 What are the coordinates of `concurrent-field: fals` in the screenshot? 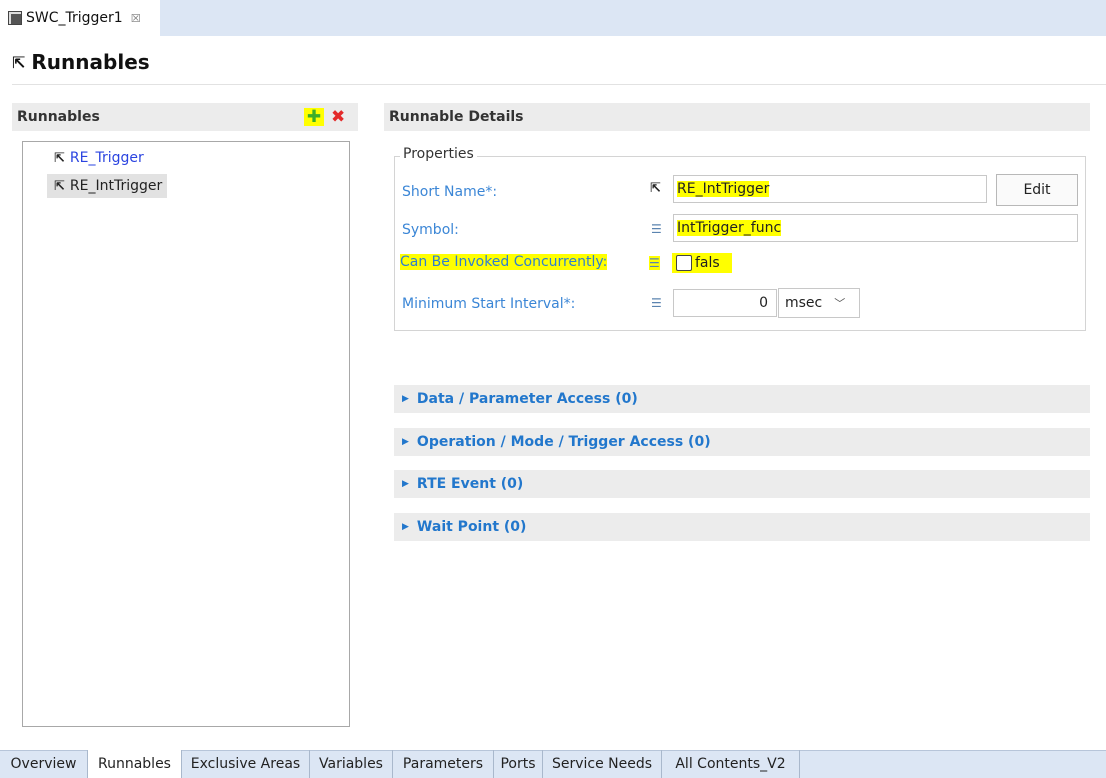 It's located at (702, 263).